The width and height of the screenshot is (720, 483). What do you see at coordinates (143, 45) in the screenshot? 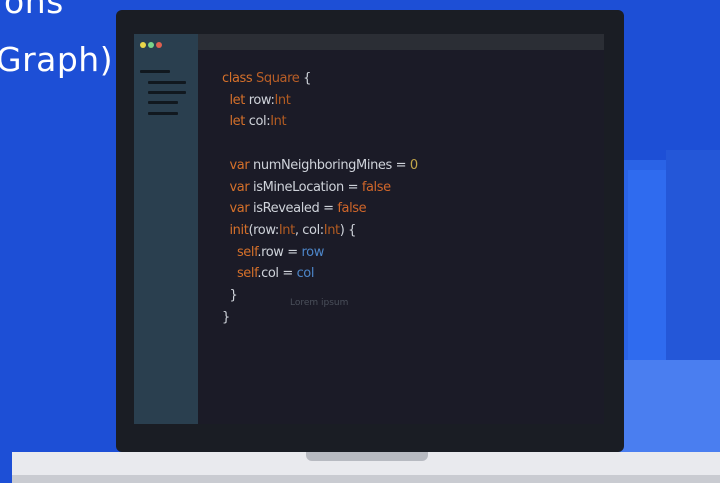
I see `window-control-yellow` at bounding box center [143, 45].